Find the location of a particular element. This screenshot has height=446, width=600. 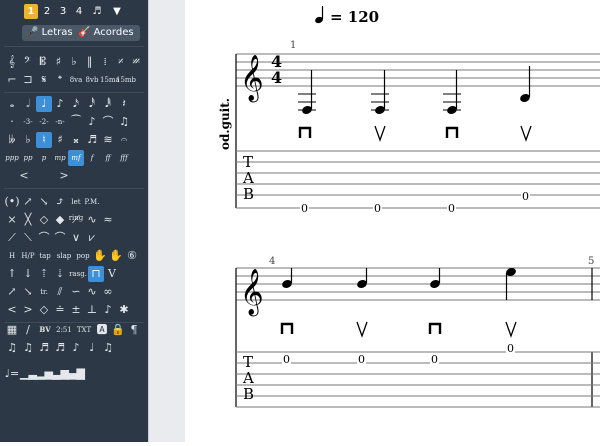

octave-up-icon: 8va is located at coordinates (76, 80).